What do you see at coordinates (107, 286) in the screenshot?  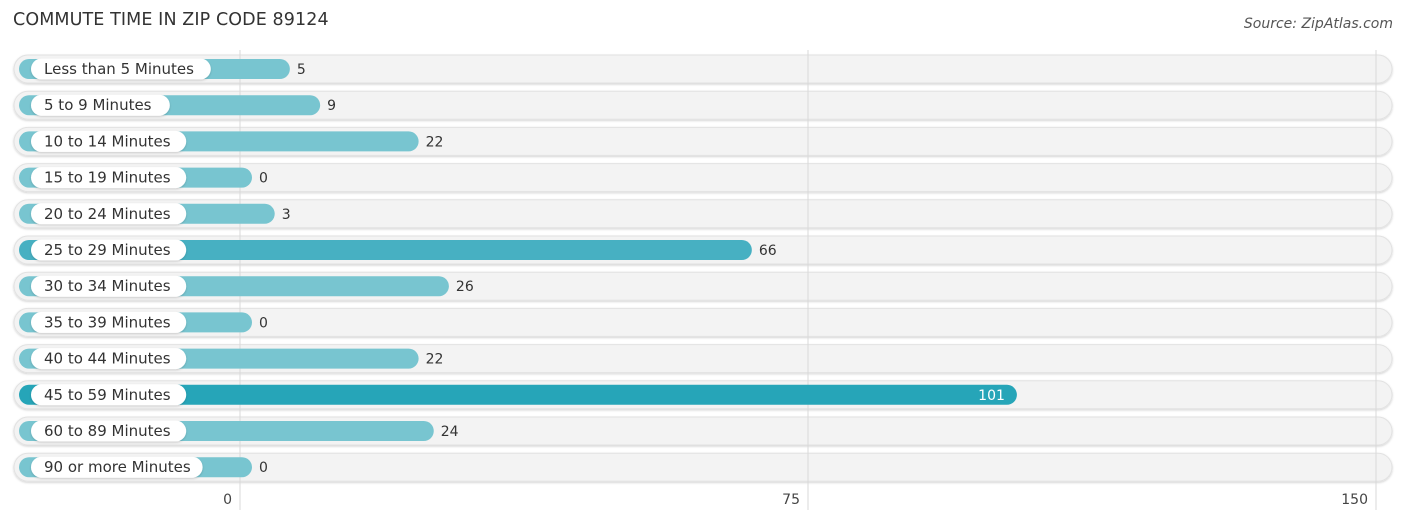 I see `category-label: 30 to 34 Minutes` at bounding box center [107, 286].